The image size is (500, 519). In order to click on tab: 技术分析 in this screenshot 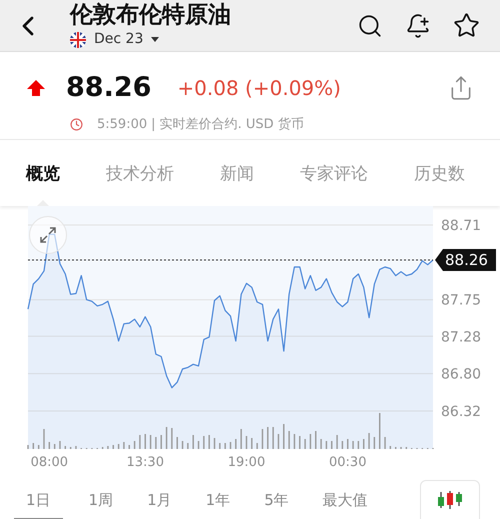, I will do `click(140, 174)`.